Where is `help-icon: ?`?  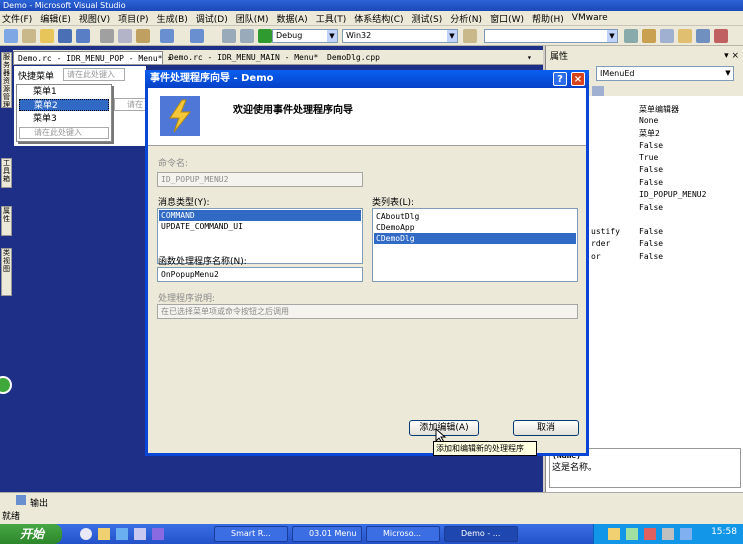
help-icon: ? is located at coordinates (560, 79).